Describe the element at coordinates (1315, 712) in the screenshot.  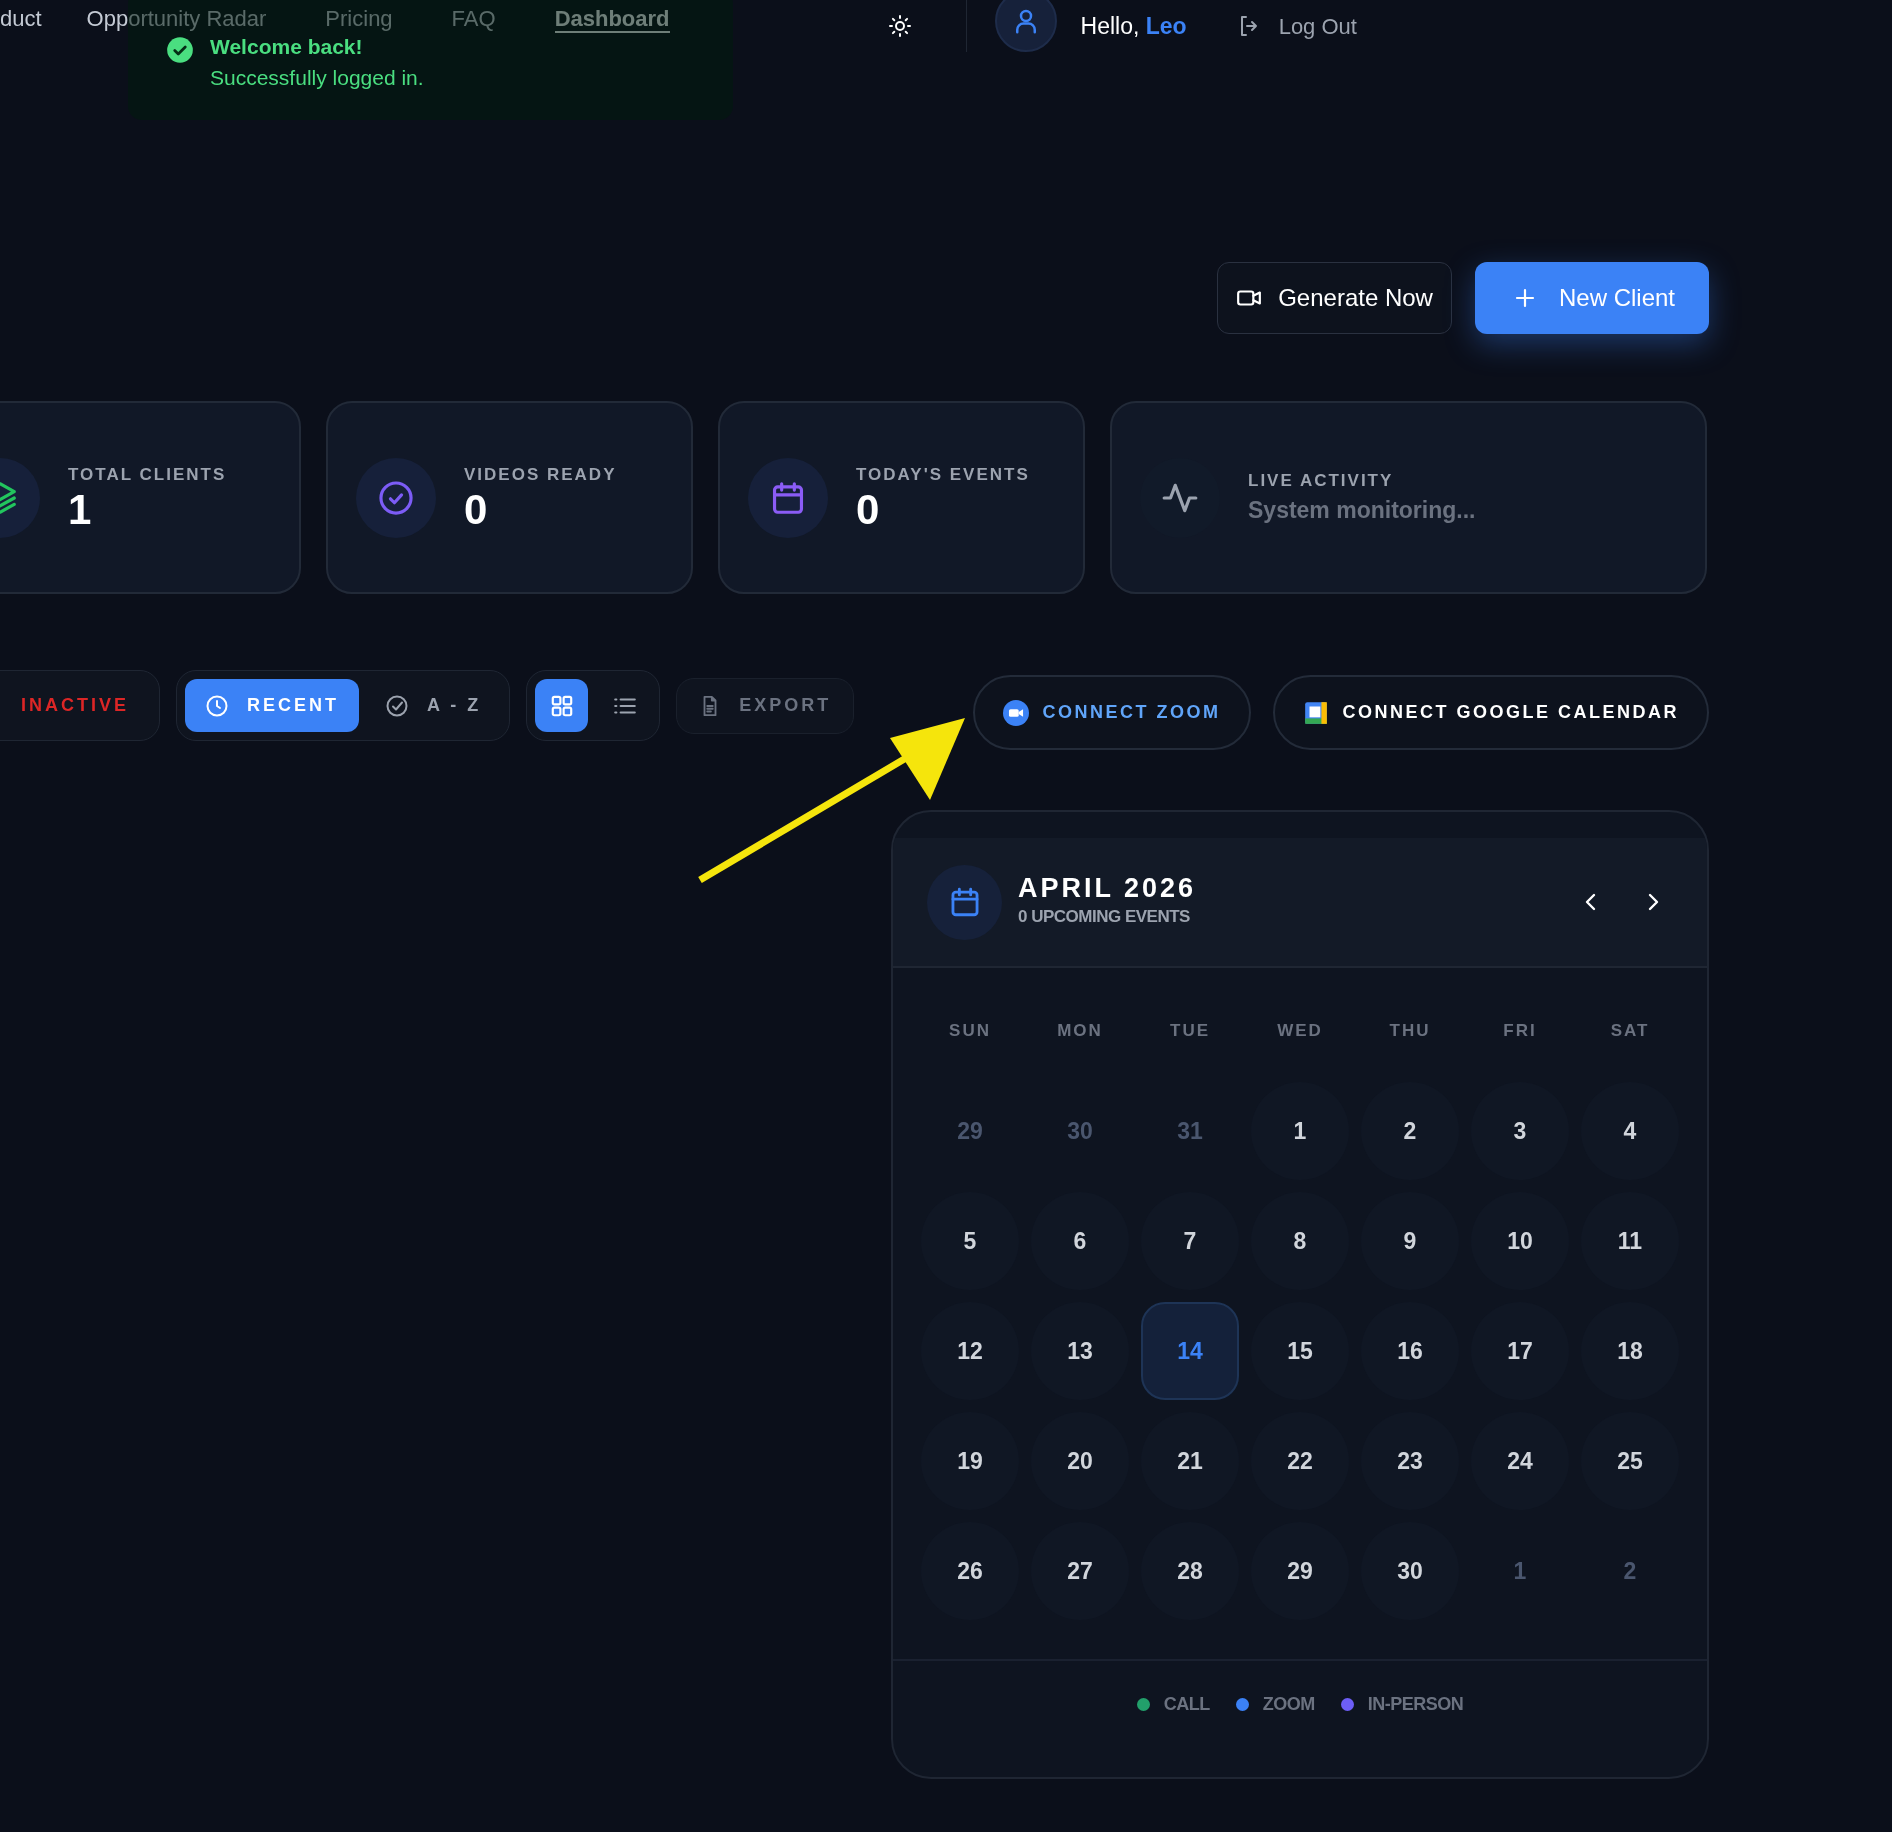
I see `calendar-logo-icon` at that location.